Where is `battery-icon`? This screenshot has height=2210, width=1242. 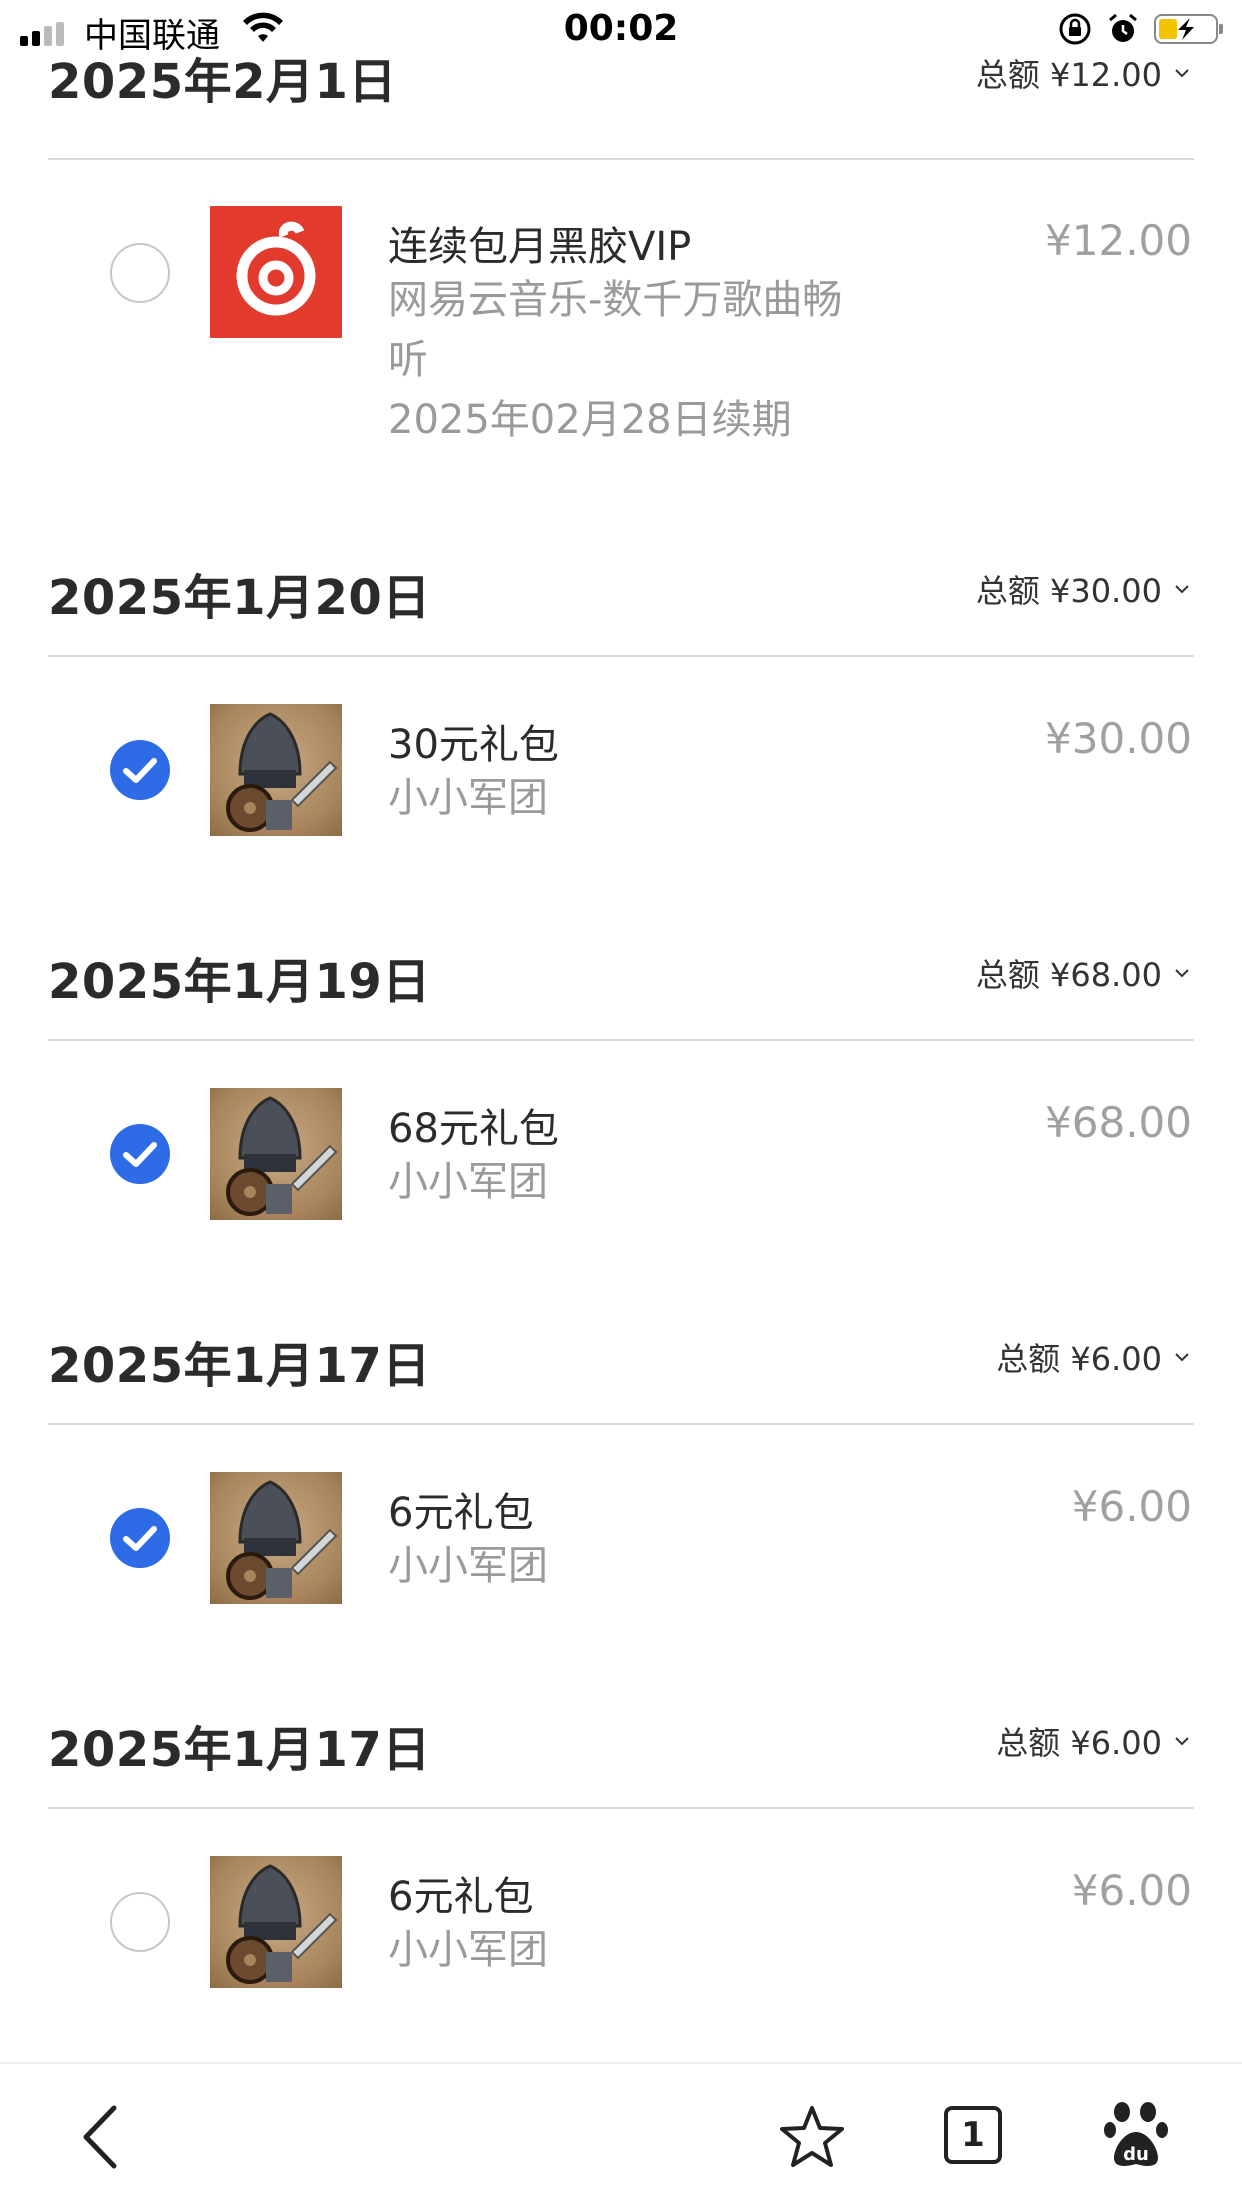
battery-icon is located at coordinates (1188, 29).